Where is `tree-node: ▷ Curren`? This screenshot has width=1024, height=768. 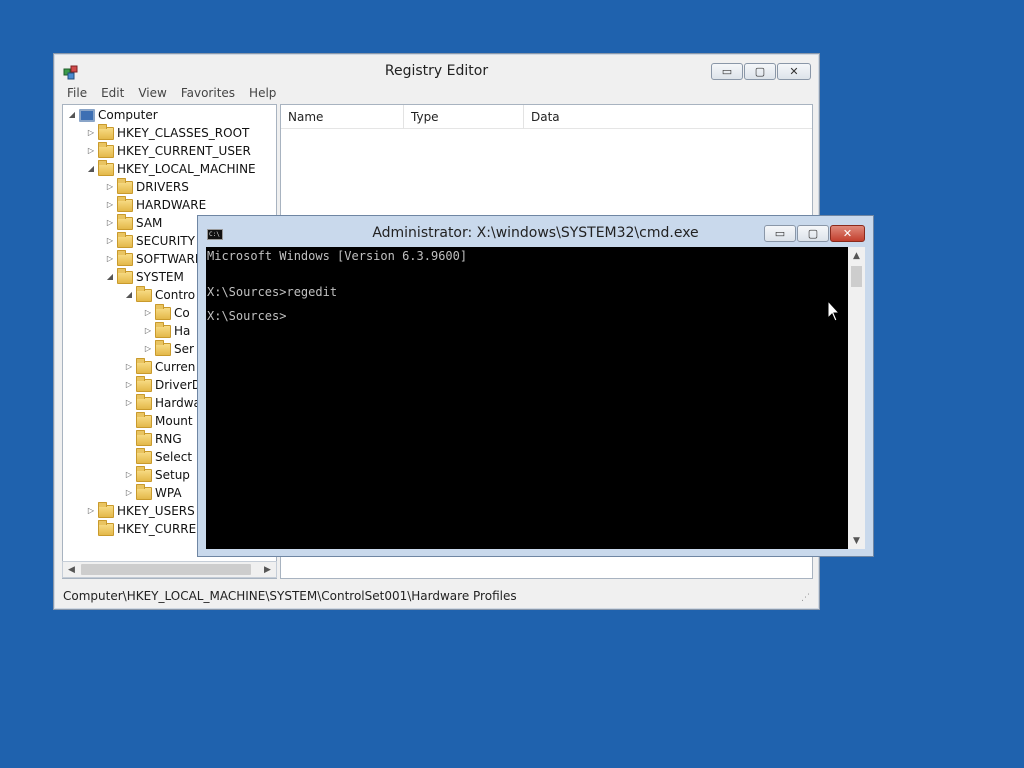
tree-node: ▷ Curren is located at coordinates (160, 366).